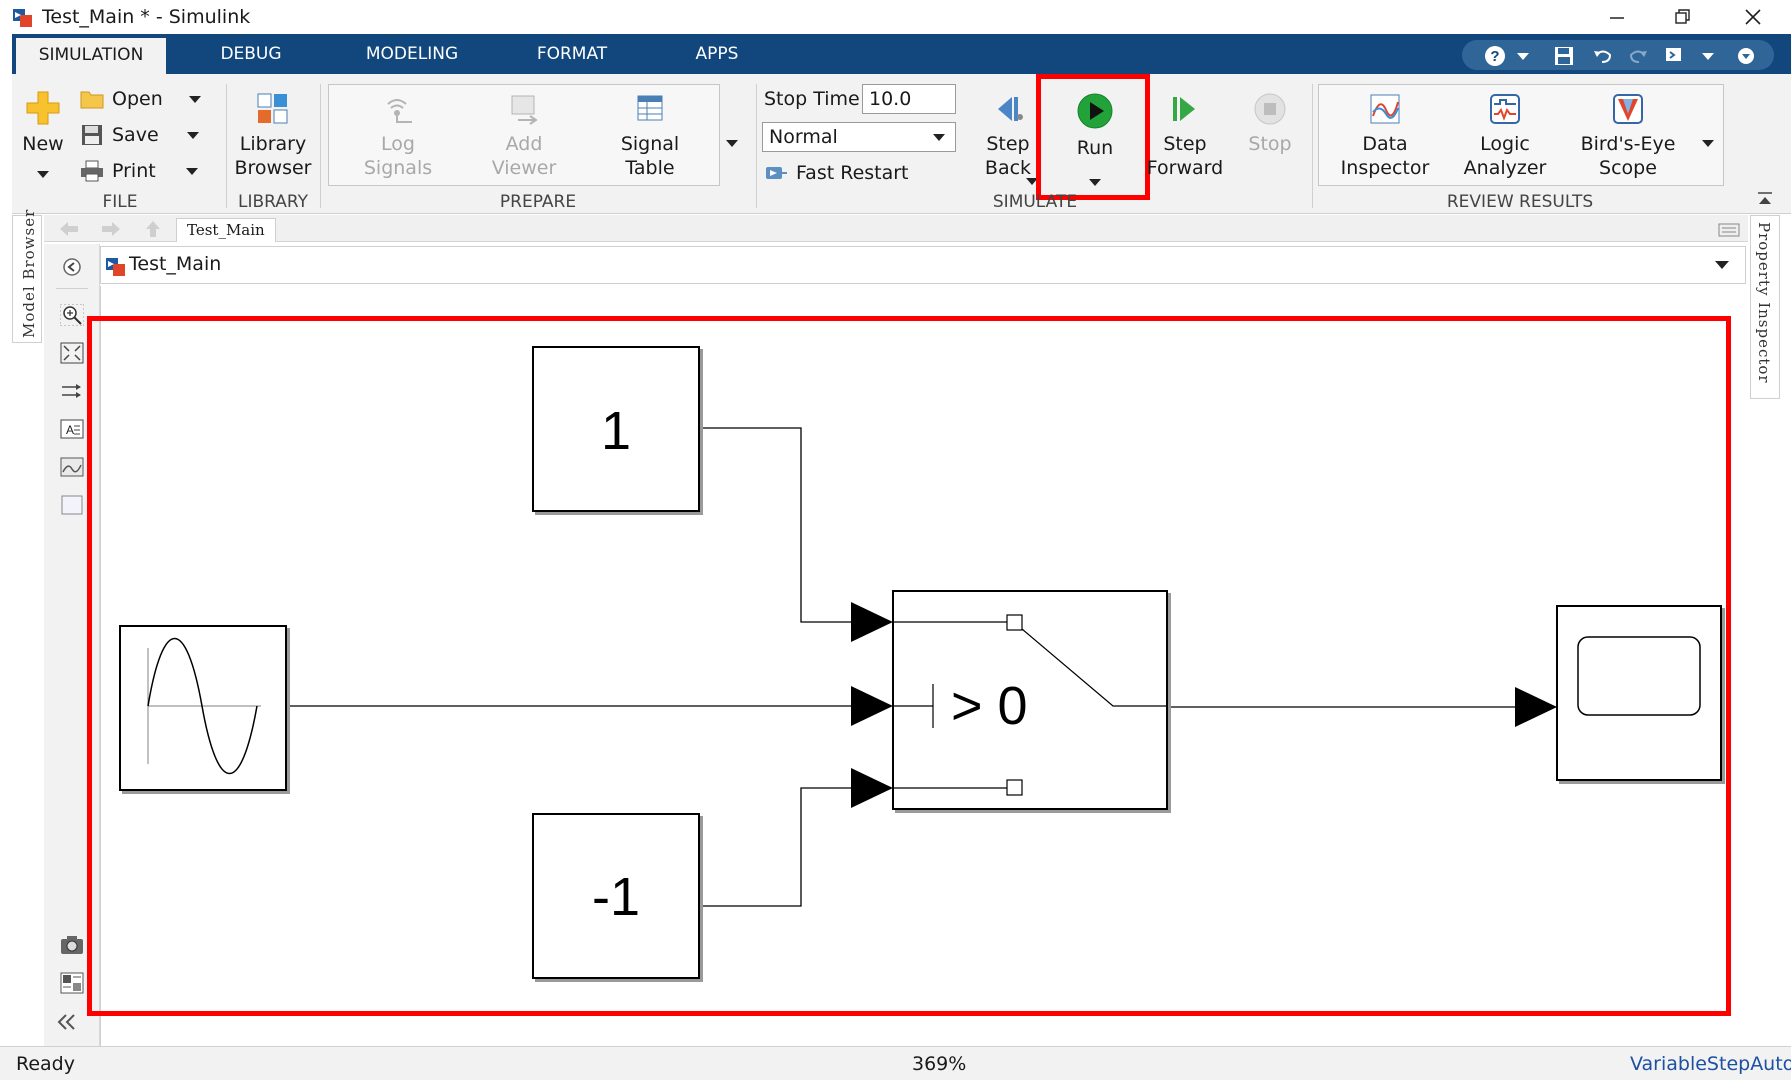 The height and width of the screenshot is (1080, 1791). What do you see at coordinates (1628, 168) in the screenshot?
I see `birds-eye-scope-label-2: Scope` at bounding box center [1628, 168].